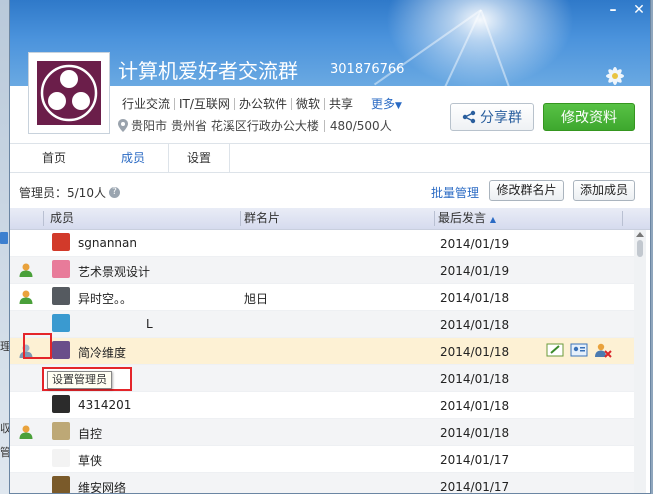 This screenshot has width=653, height=494. What do you see at coordinates (146, 103) in the screenshot?
I see `group-tag: 行业交流` at bounding box center [146, 103].